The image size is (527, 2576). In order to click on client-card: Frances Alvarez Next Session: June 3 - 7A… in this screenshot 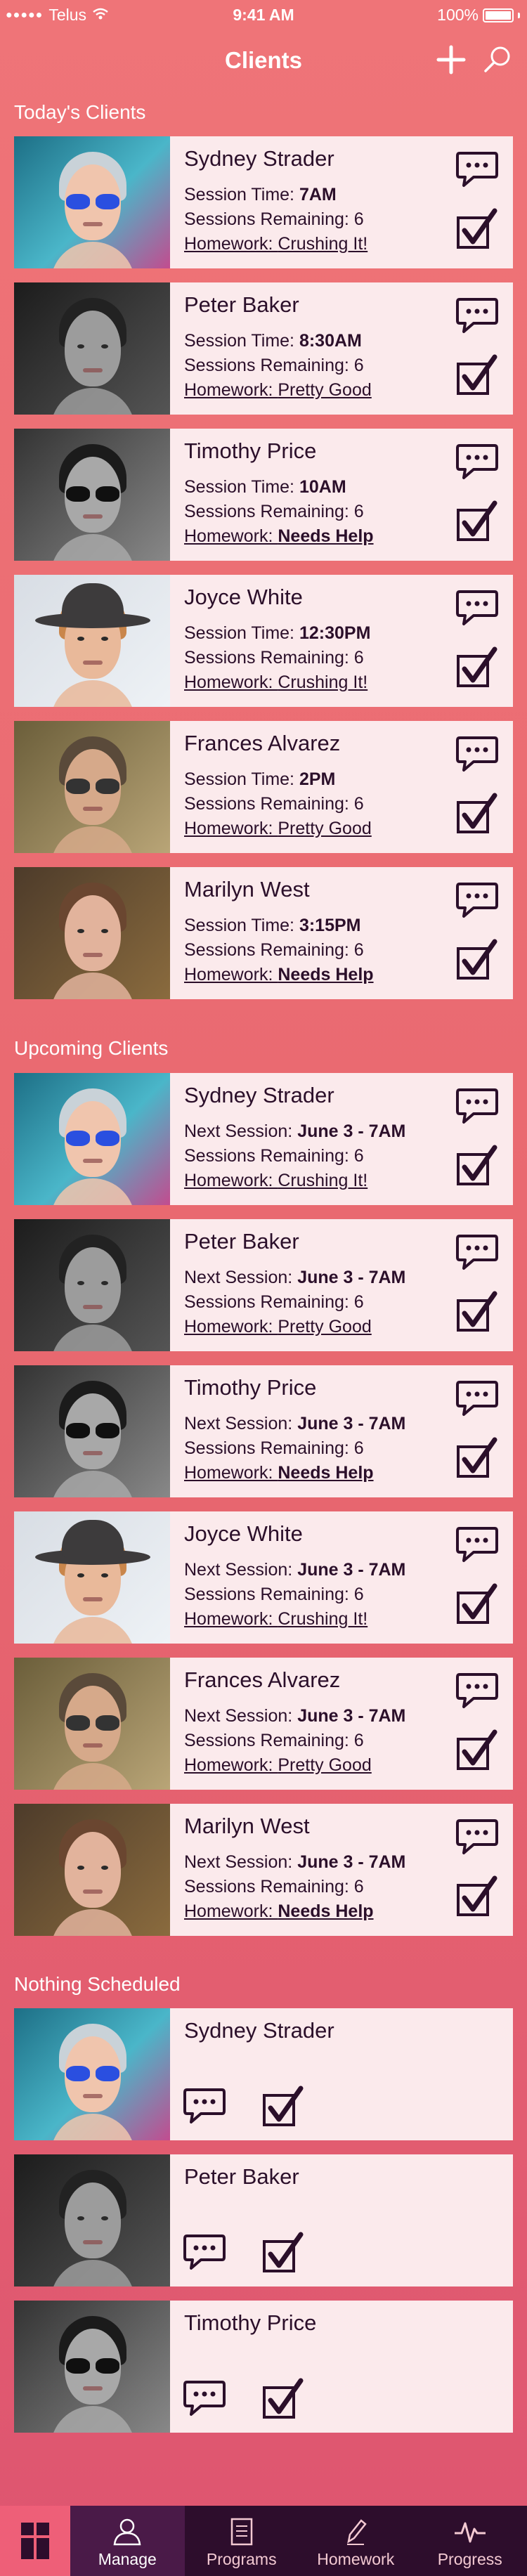, I will do `click(263, 1724)`.